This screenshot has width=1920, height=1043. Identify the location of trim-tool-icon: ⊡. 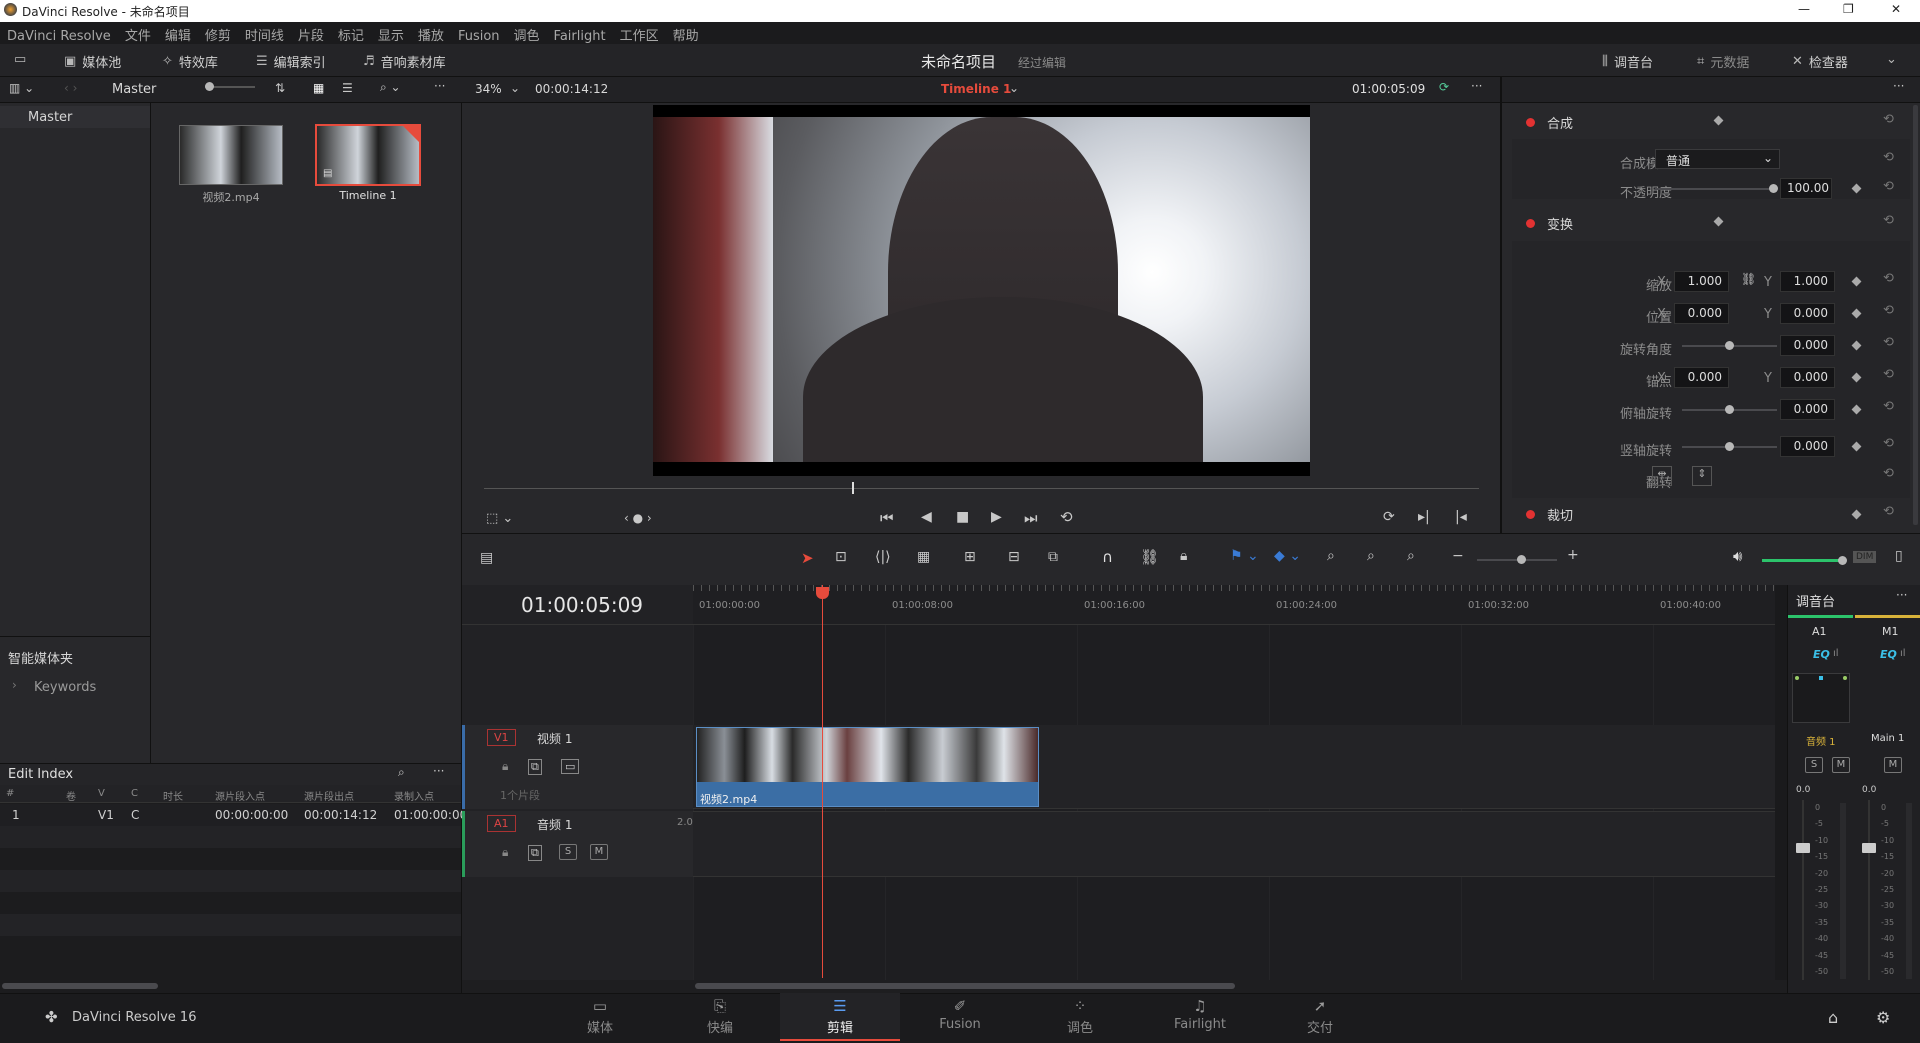
(841, 557).